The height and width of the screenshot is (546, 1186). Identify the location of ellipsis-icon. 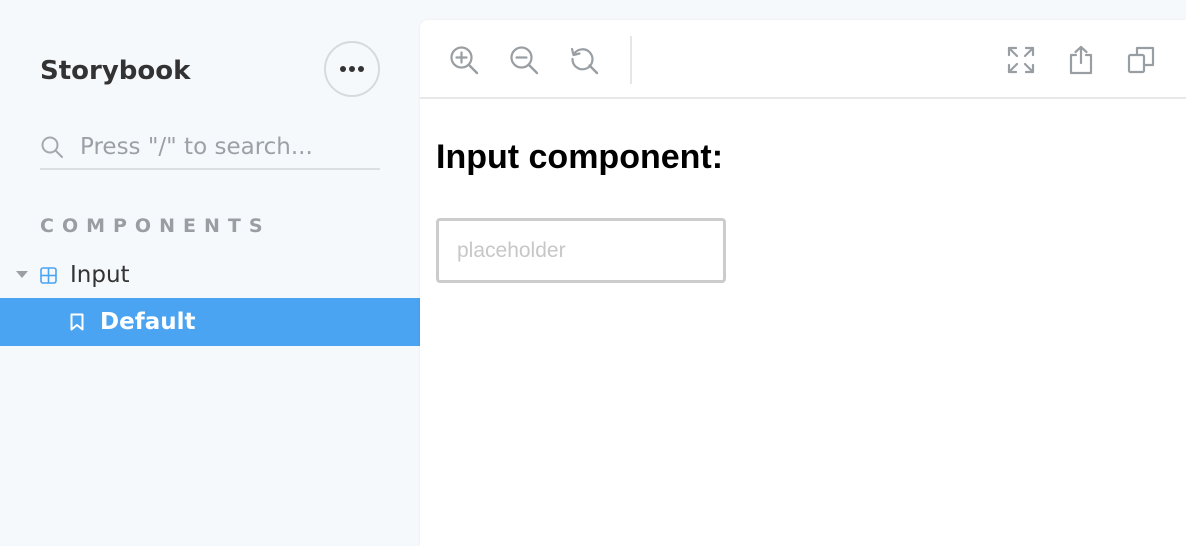
(352, 69).